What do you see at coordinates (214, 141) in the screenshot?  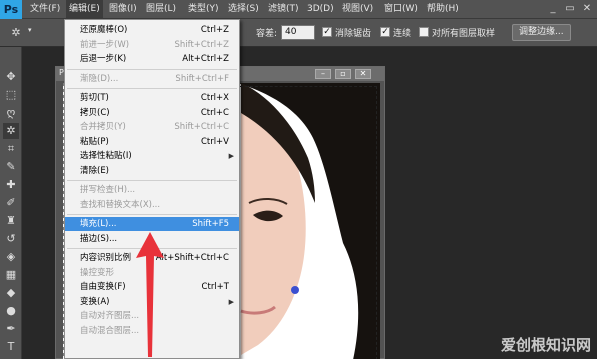 I see `menu-item-shortcut: Ctrl+V` at bounding box center [214, 141].